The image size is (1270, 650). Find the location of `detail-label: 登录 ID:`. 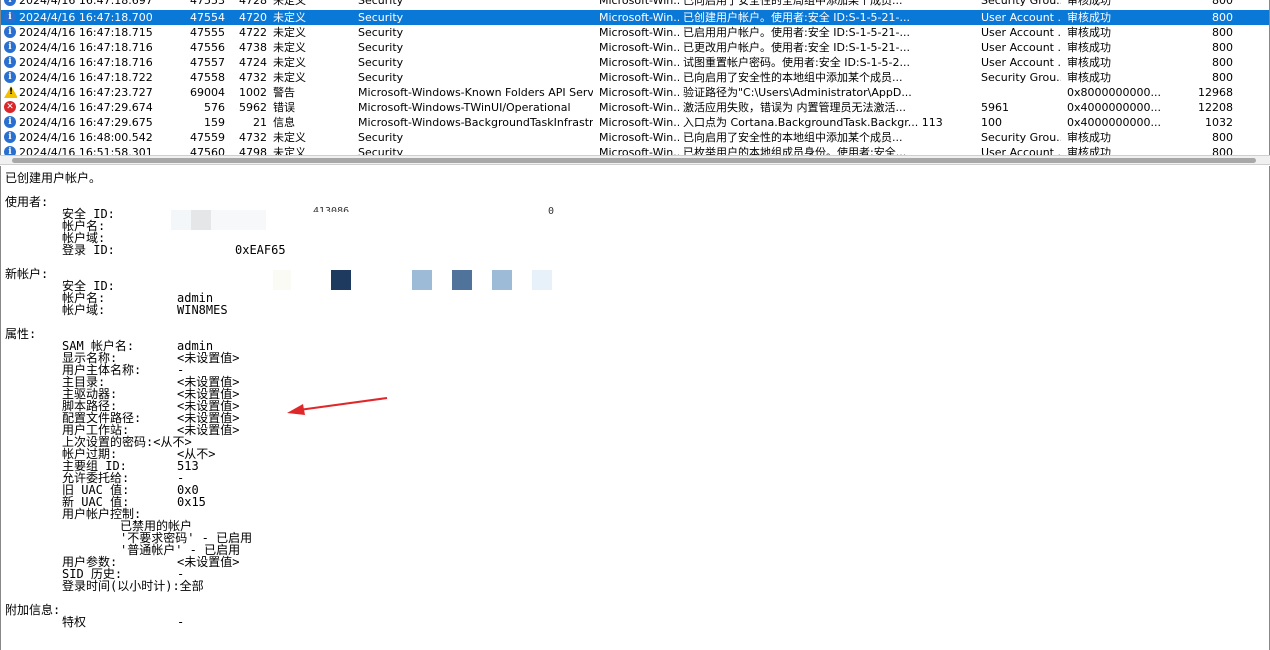

detail-label: 登录 ID: is located at coordinates (88, 250).